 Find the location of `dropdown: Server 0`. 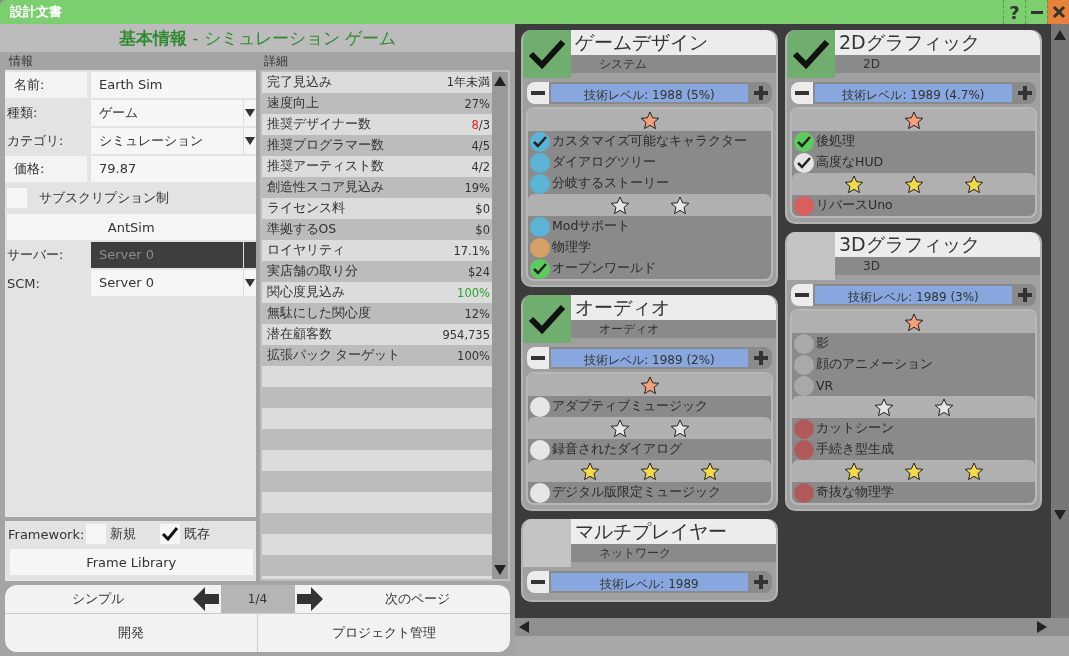

dropdown: Server 0 is located at coordinates (173, 283).